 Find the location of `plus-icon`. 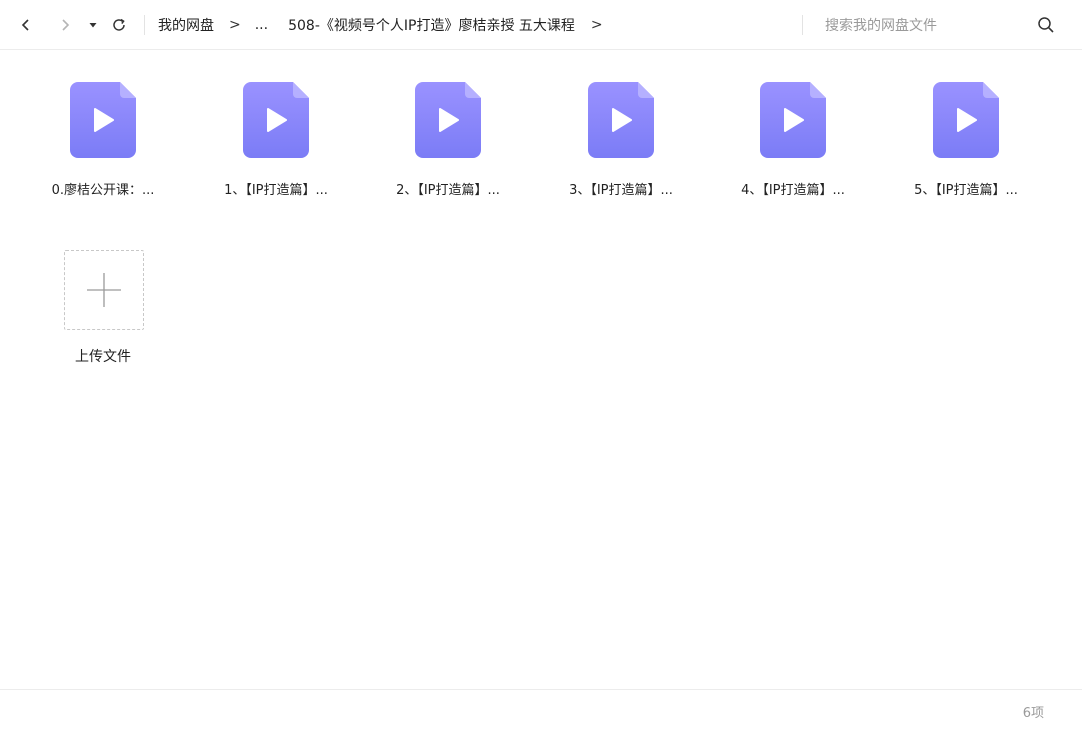

plus-icon is located at coordinates (104, 290).